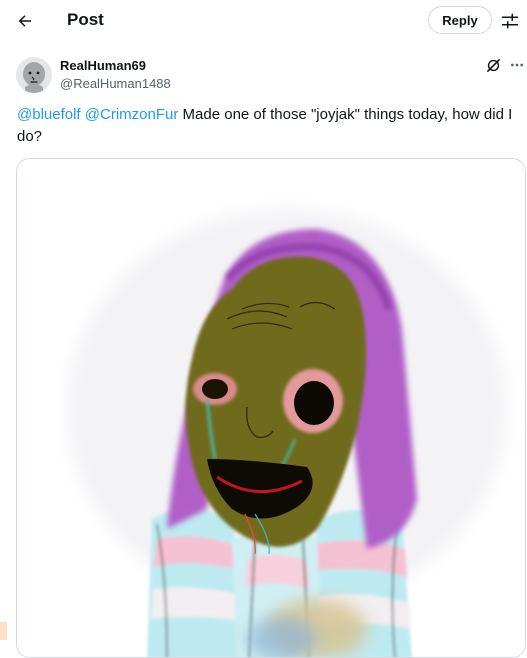  What do you see at coordinates (460, 20) in the screenshot?
I see `reply-button: Reply` at bounding box center [460, 20].